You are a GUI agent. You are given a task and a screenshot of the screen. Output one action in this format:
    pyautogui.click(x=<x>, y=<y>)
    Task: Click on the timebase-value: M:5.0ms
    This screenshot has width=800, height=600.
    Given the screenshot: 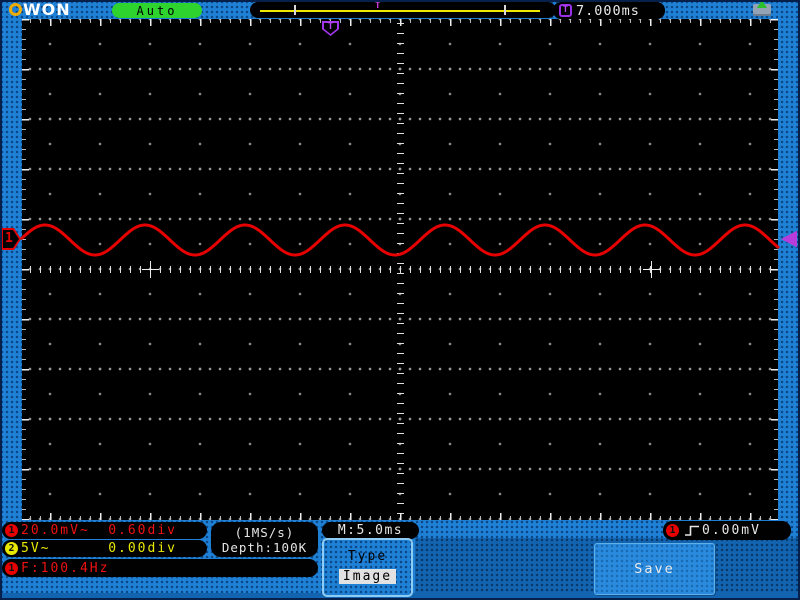 What is the action you would take?
    pyautogui.click(x=370, y=530)
    